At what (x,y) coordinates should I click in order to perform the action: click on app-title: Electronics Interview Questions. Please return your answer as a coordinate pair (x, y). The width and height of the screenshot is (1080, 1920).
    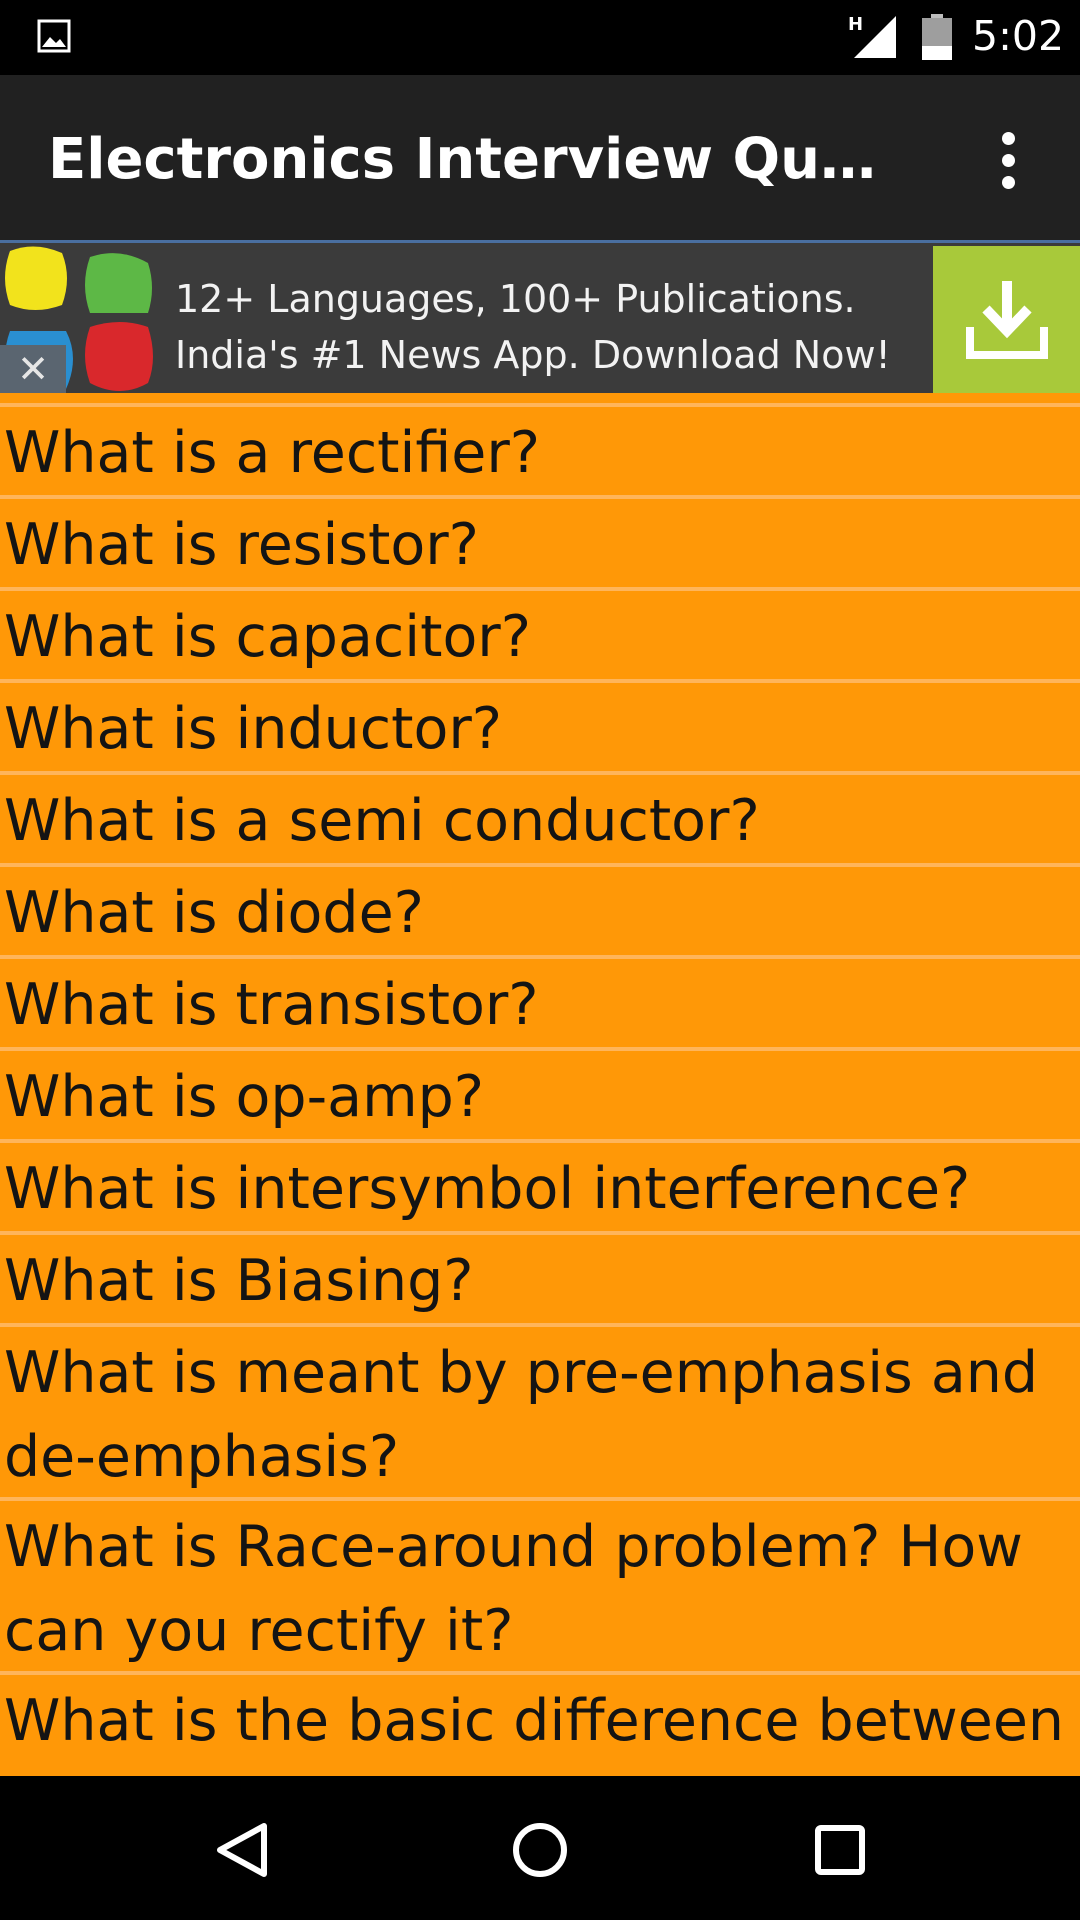
    Looking at the image, I should click on (478, 159).